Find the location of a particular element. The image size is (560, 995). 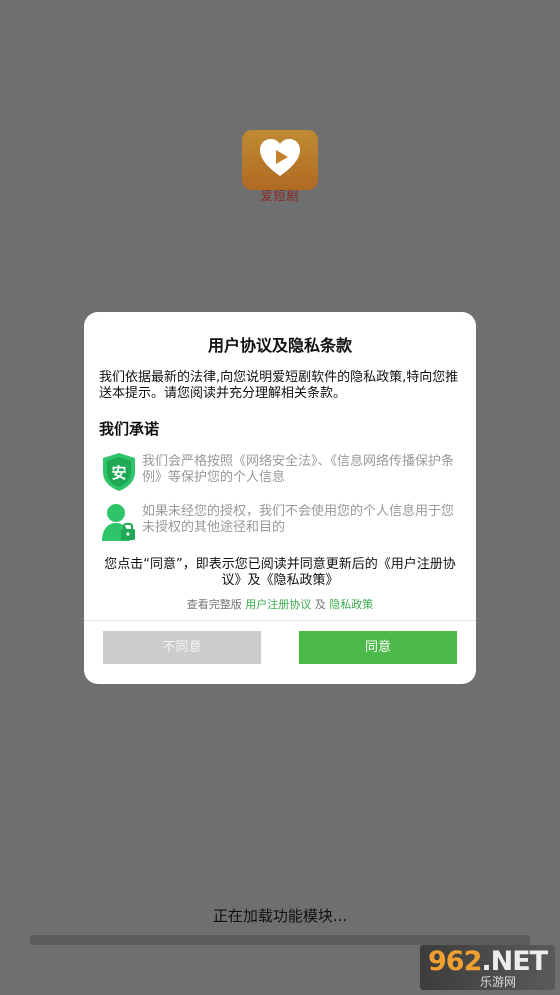

agree-button: 同意 is located at coordinates (378, 647).